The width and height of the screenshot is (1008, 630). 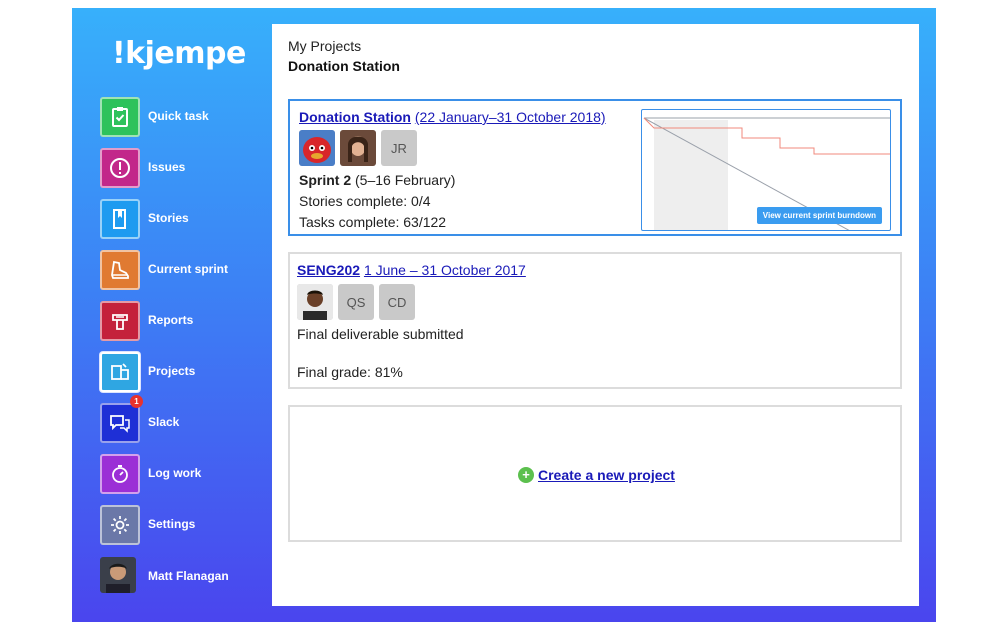 What do you see at coordinates (120, 117) in the screenshot?
I see `clipboard-check-icon` at bounding box center [120, 117].